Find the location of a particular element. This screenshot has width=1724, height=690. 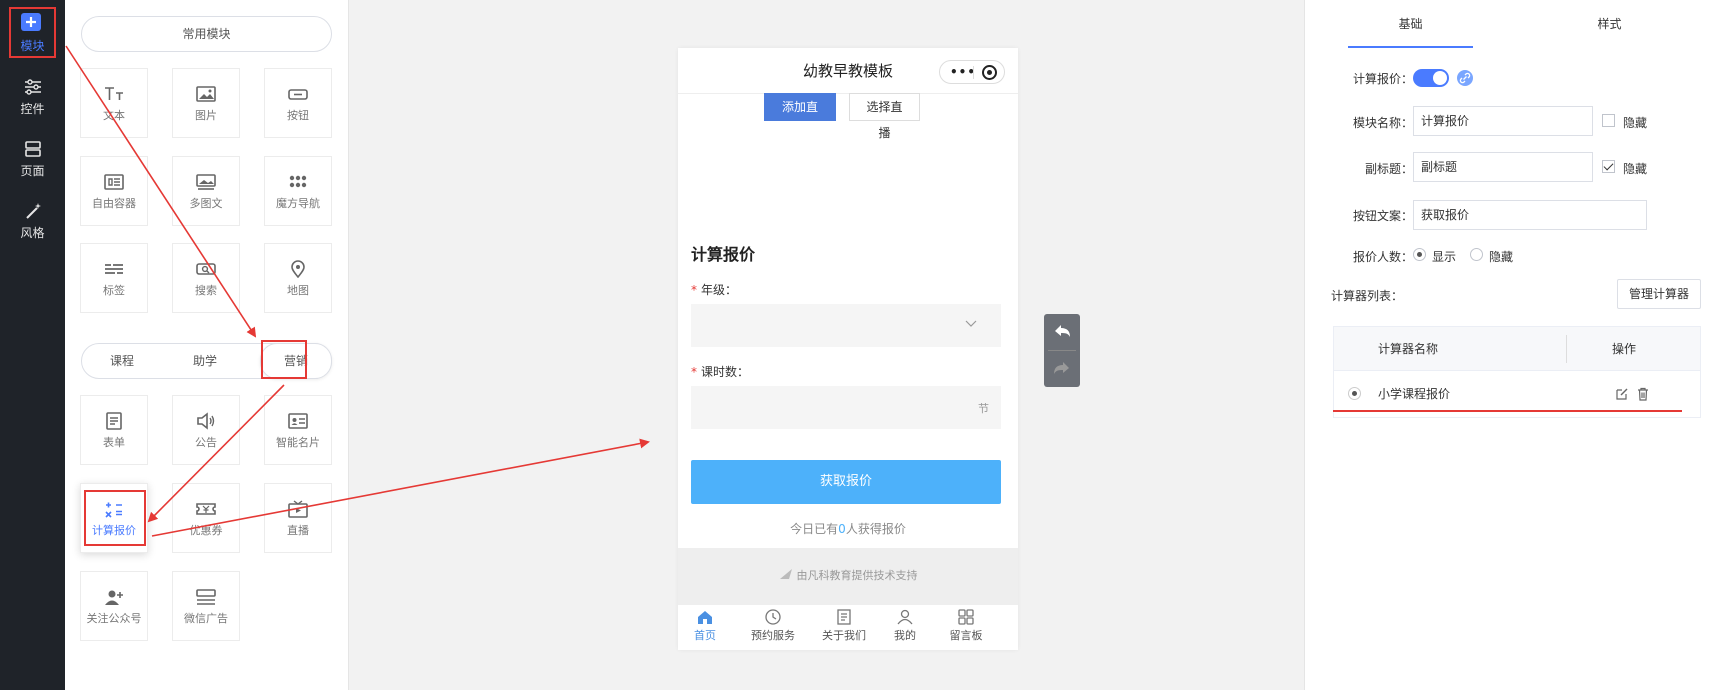

live-tv-icon is located at coordinates (298, 509).